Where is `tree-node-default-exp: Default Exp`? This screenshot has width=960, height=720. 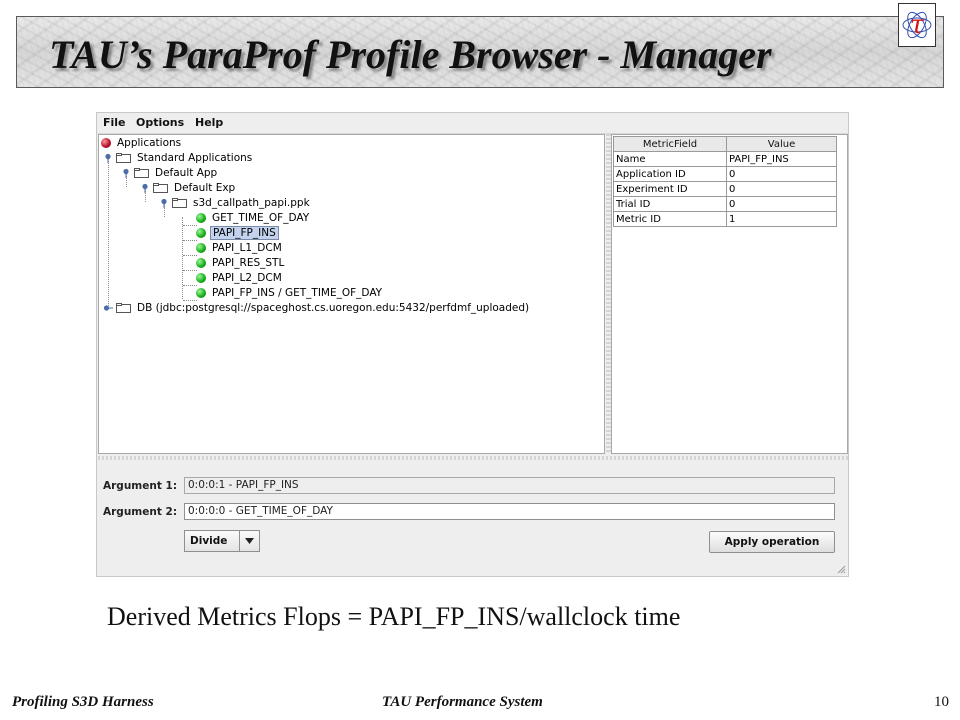
tree-node-default-exp: Default Exp is located at coordinates (188, 187).